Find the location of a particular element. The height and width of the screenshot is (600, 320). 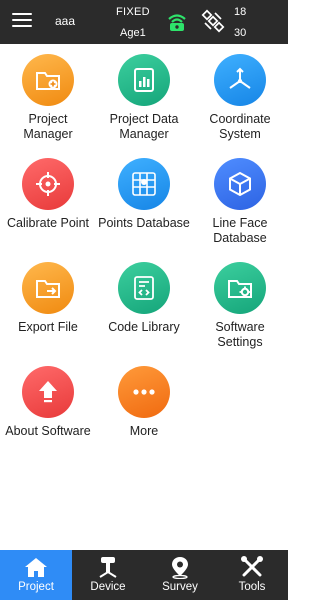

tile-code-library: Code Library is located at coordinates (144, 293).